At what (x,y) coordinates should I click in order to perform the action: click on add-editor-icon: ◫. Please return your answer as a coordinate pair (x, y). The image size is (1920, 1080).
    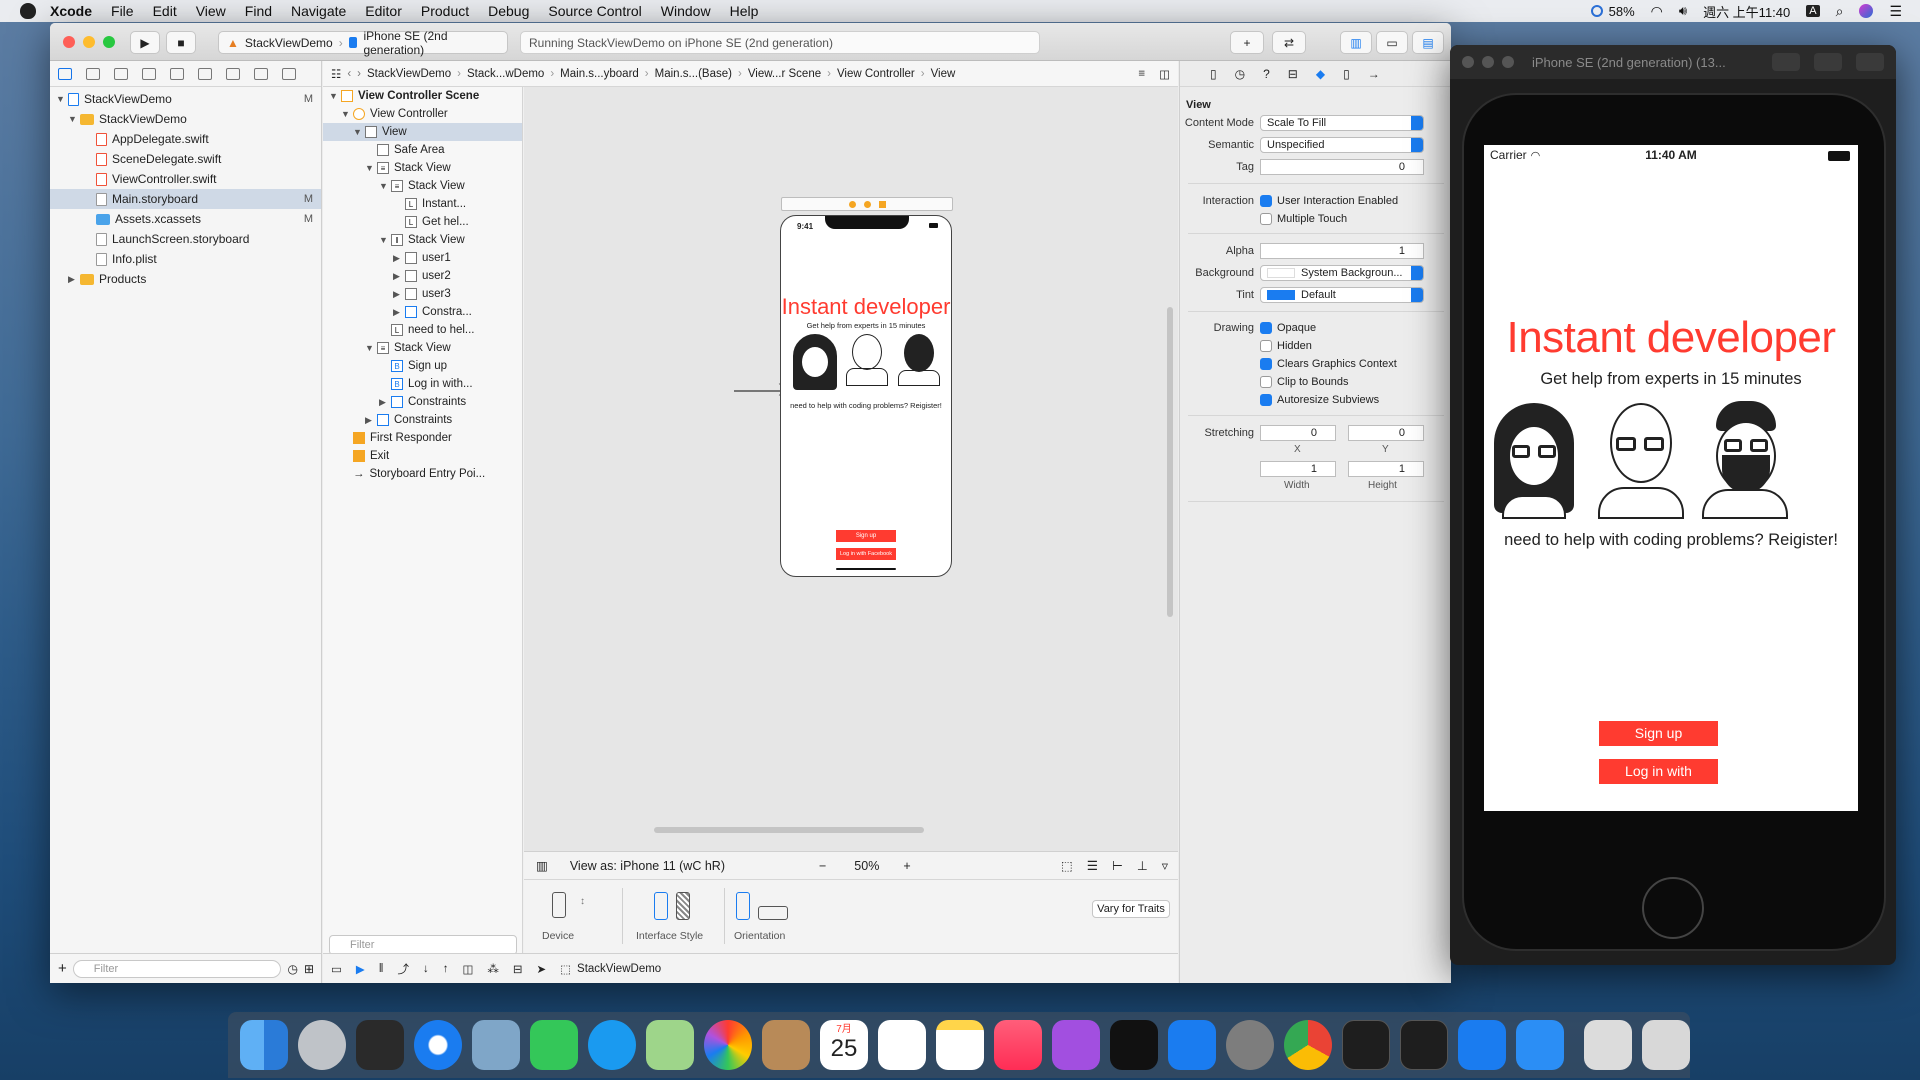
    Looking at the image, I should click on (1164, 74).